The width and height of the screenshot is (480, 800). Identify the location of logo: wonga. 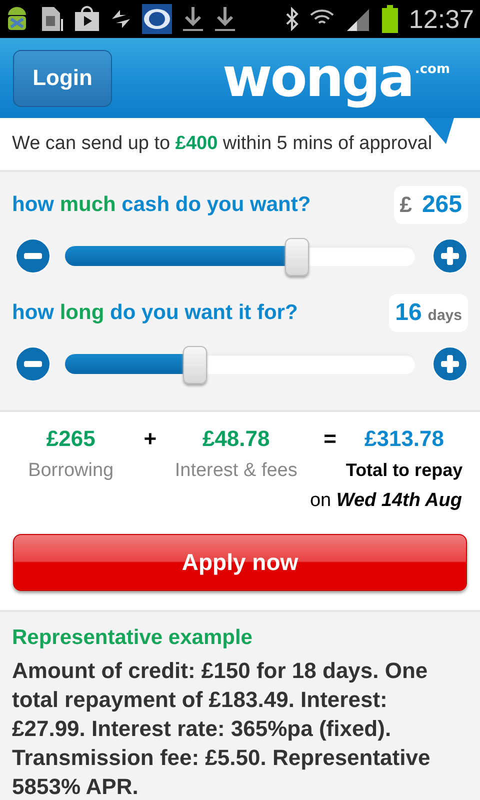
(317, 78).